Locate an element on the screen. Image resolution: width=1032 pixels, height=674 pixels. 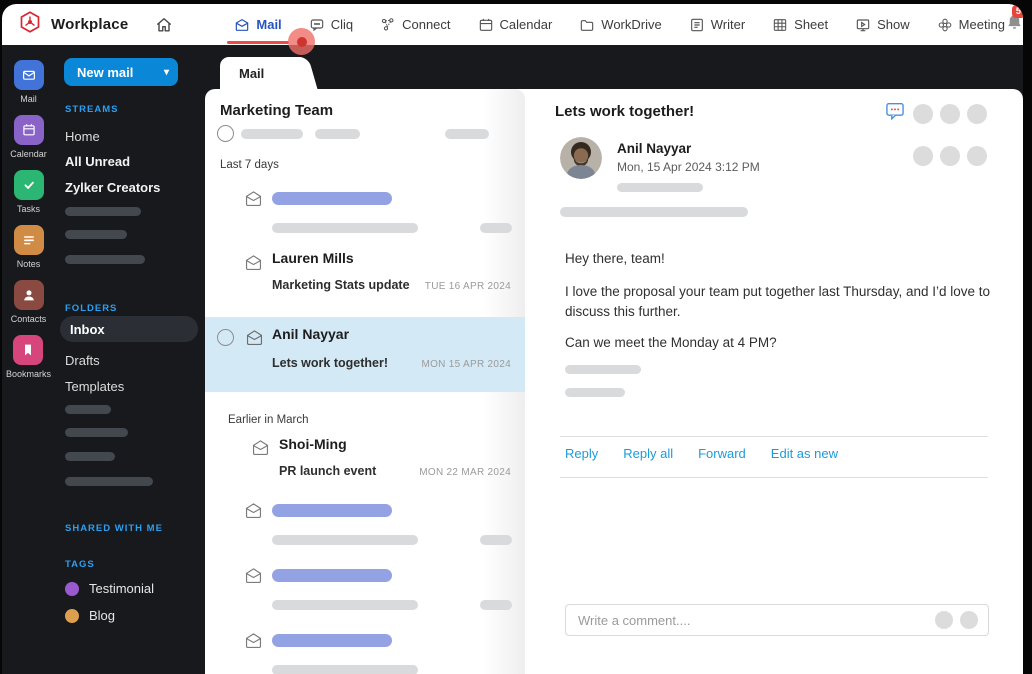
new-mail-button: New mail ▾ is located at coordinates (121, 72).